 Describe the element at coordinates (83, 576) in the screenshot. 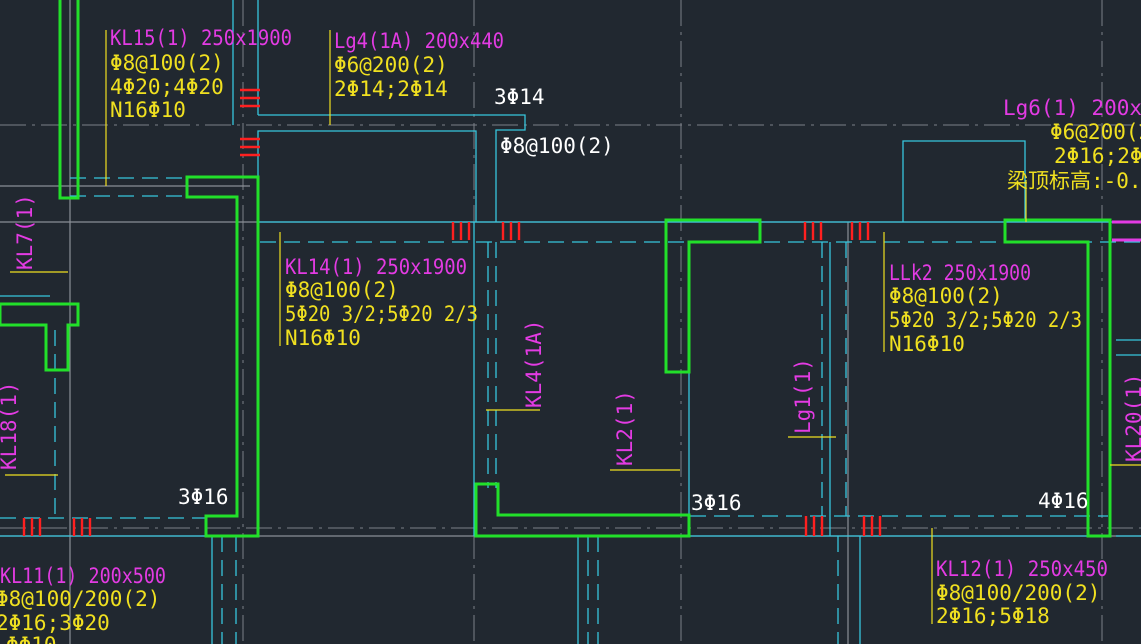

I see `kl11-name: KL11(1) 200x500` at that location.